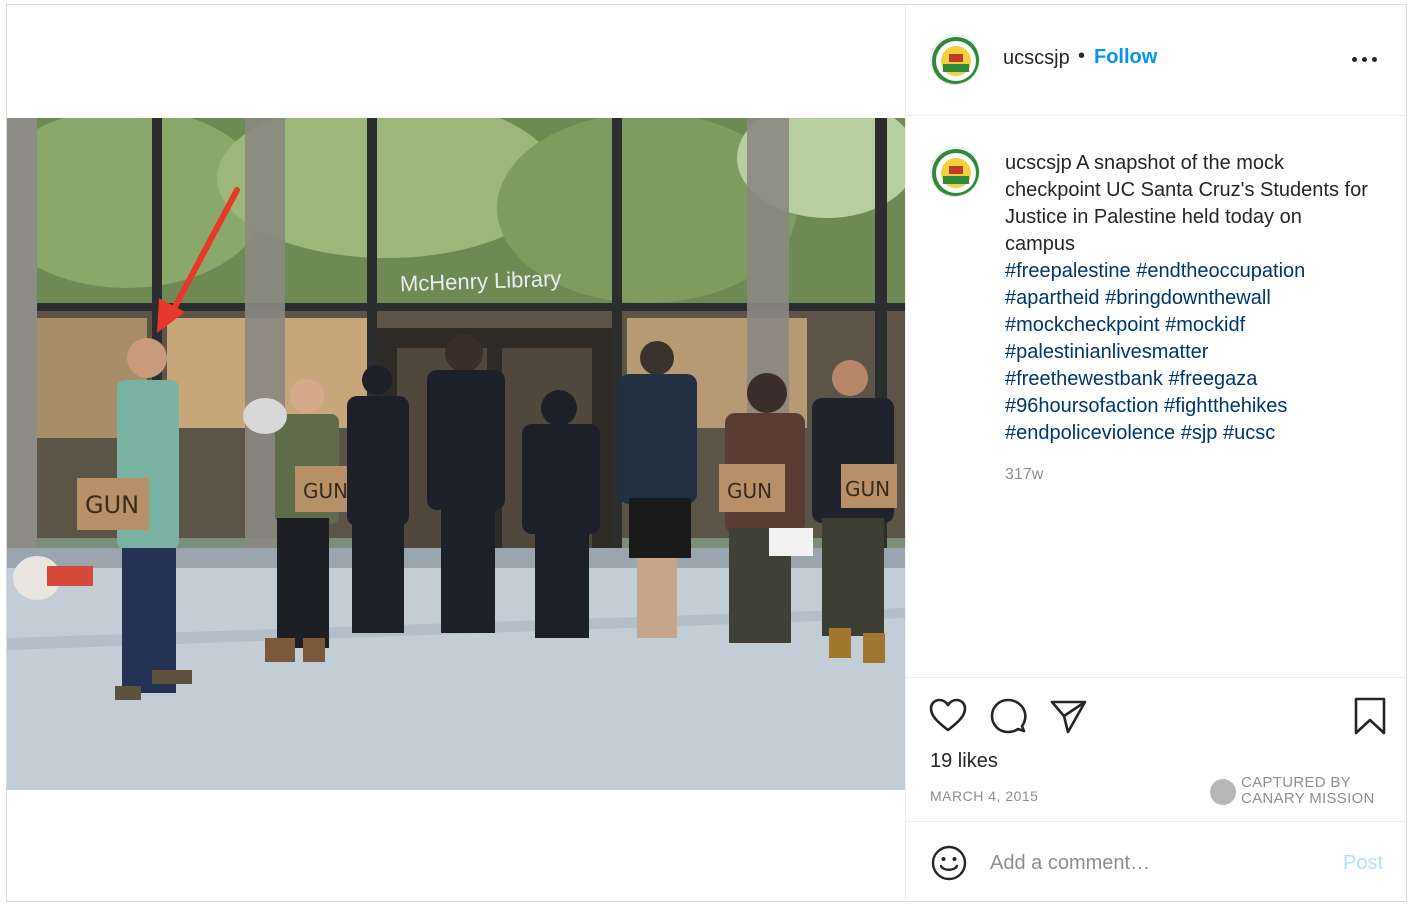 This screenshot has width=1409, height=906. What do you see at coordinates (1249, 433) in the screenshot?
I see `hashtag-link: #ucsc` at bounding box center [1249, 433].